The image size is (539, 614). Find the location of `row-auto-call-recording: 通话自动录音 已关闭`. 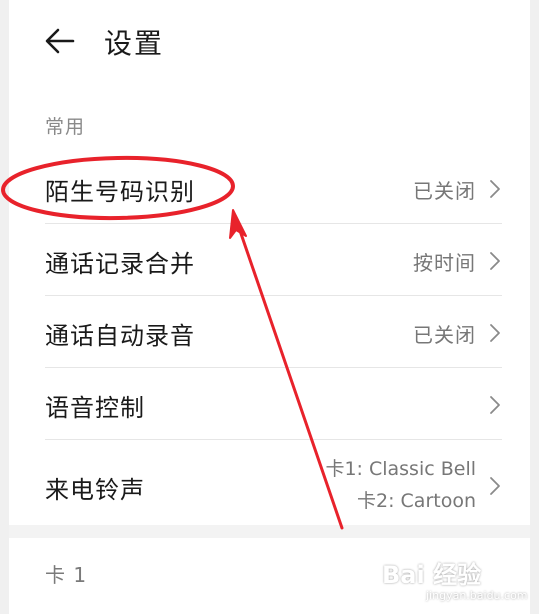

row-auto-call-recording: 通话自动录音 已关闭 is located at coordinates (273, 332).